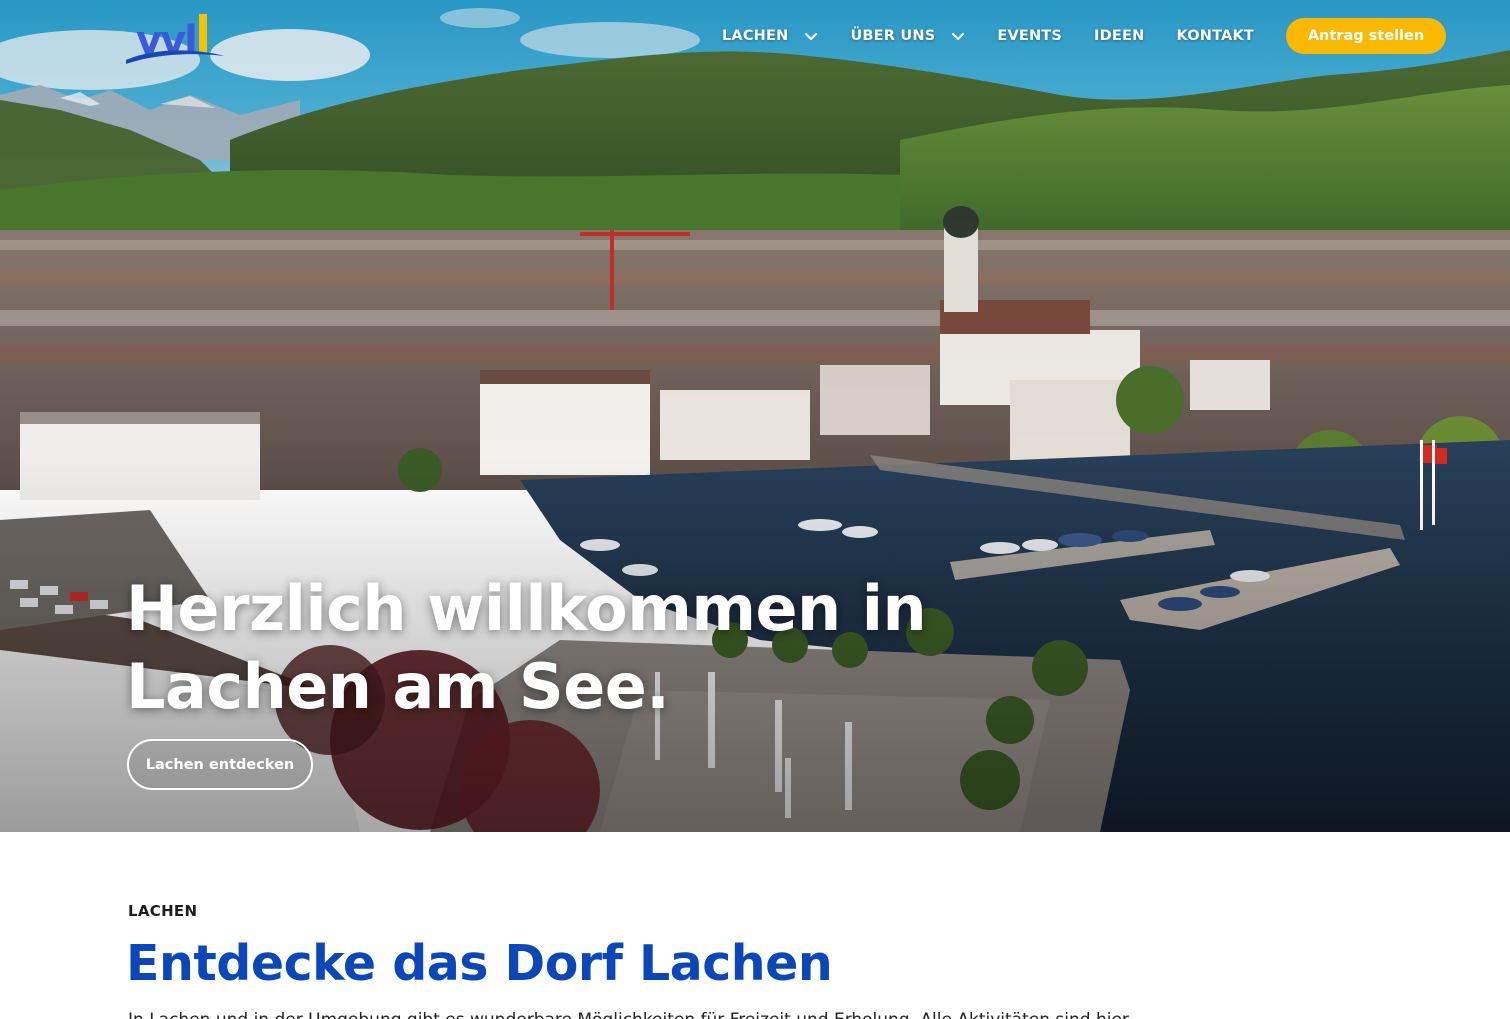  I want to click on section-eyebrow-label: LACHEN, so click(163, 911).